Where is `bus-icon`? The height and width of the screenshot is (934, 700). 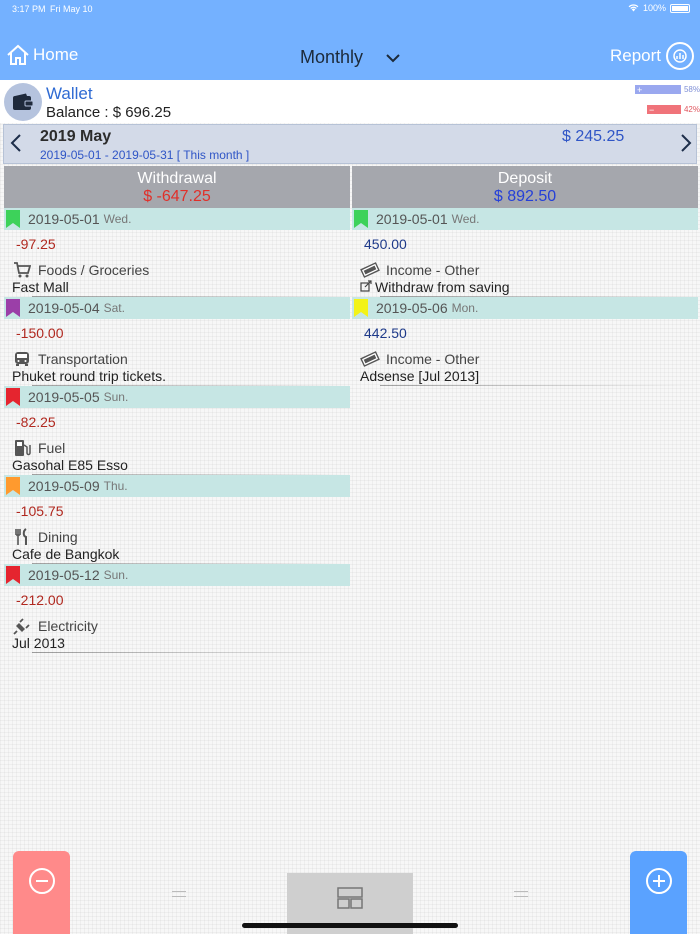 bus-icon is located at coordinates (22, 359).